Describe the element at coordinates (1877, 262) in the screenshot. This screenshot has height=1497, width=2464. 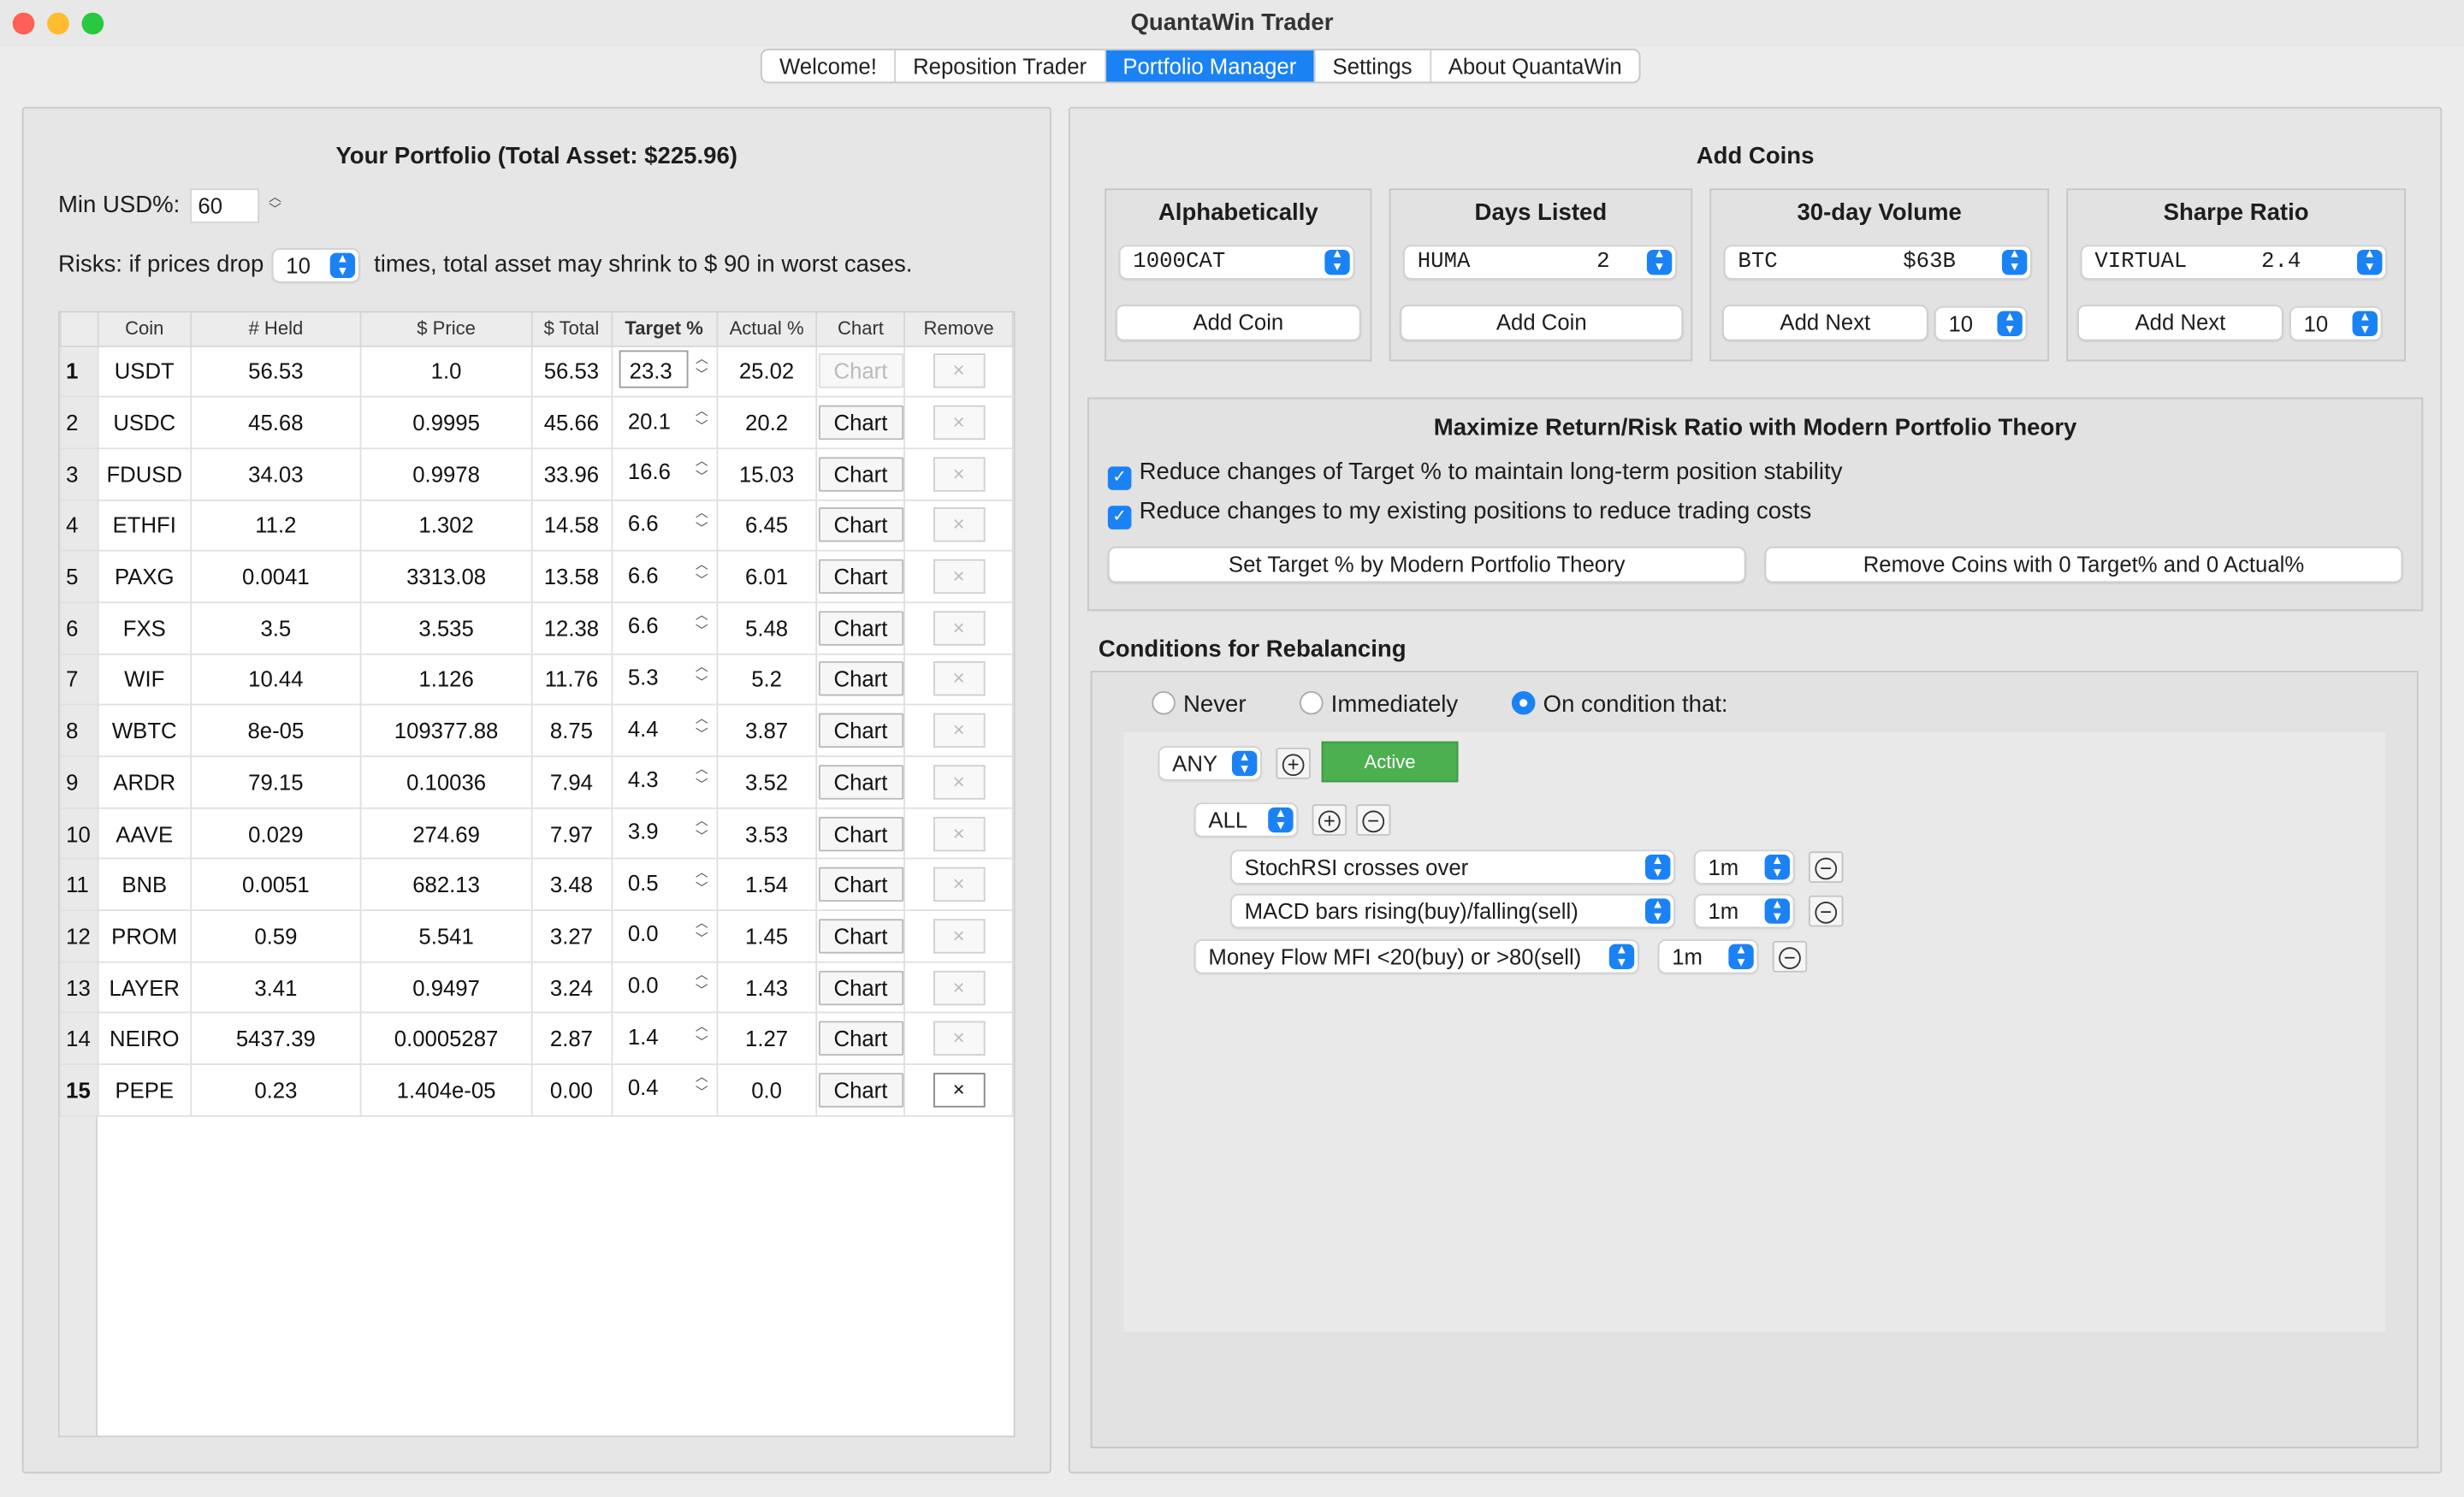
I see `volume-coin-select: BTC $63B ▲ ▼` at that location.